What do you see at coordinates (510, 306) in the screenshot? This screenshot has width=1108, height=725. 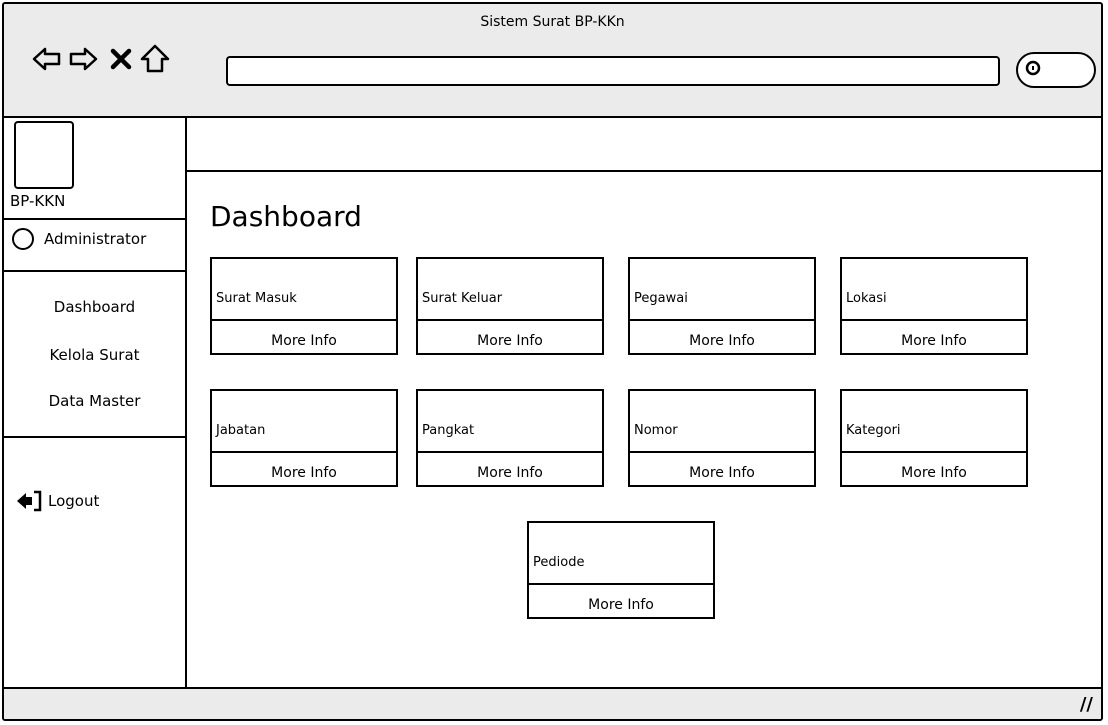 I see `card-surat-keluar: Surat Keluar More Info` at bounding box center [510, 306].